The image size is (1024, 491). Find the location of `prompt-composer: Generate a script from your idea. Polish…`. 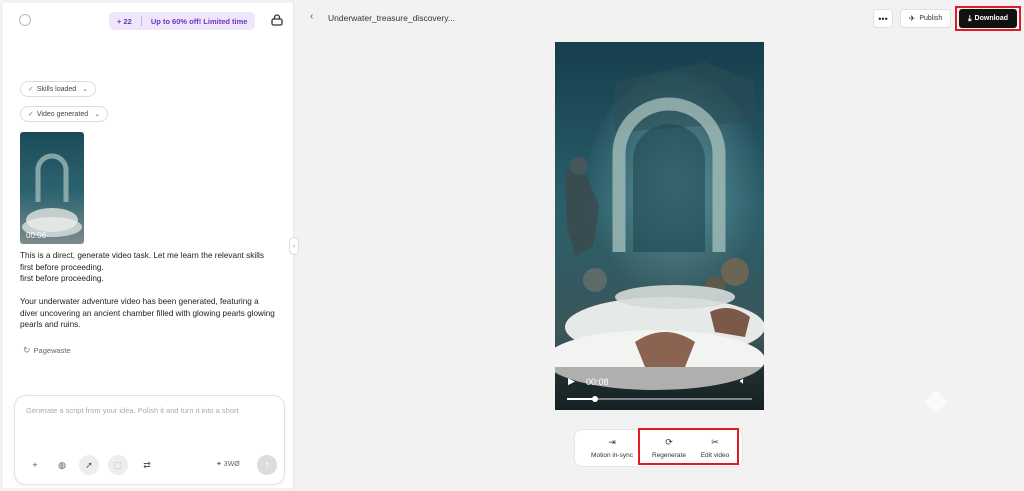

prompt-composer: Generate a script from your idea. Polish… is located at coordinates (149, 440).